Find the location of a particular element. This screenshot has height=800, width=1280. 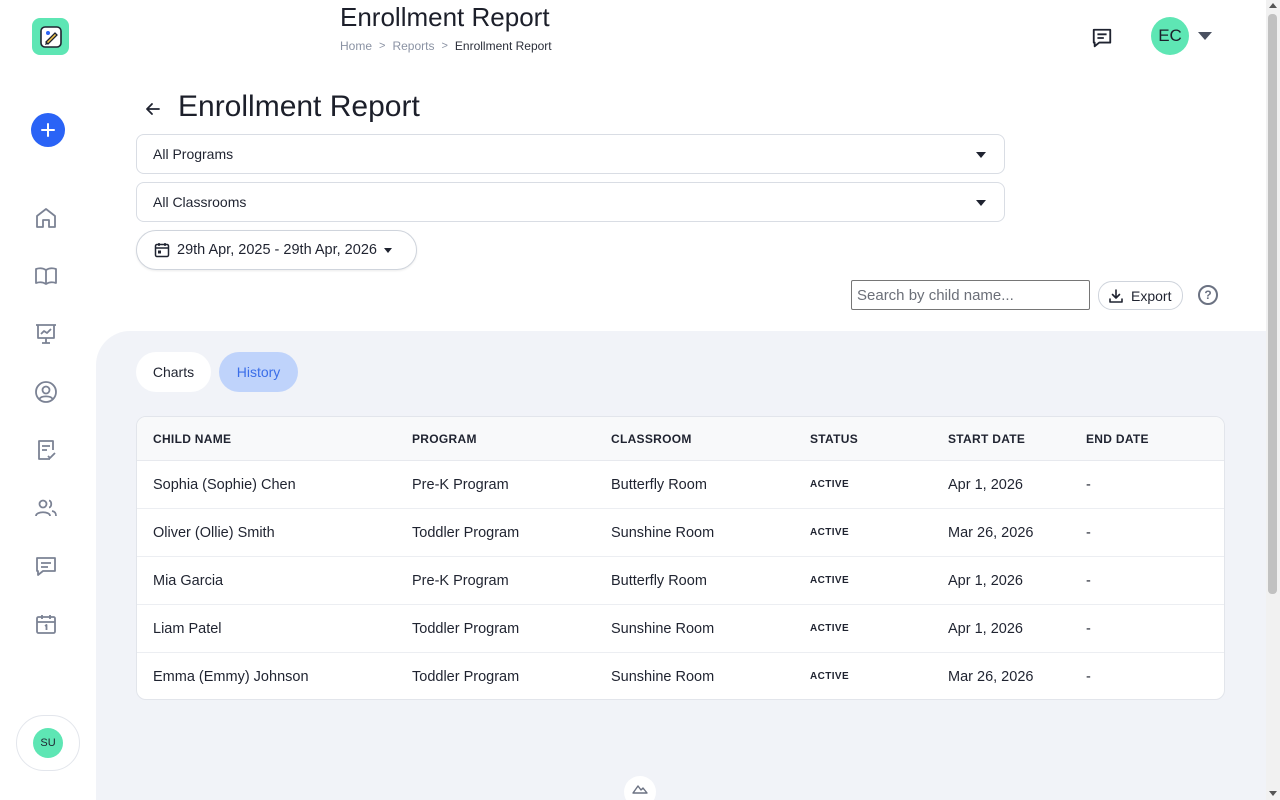

book-icon is located at coordinates (46, 276).